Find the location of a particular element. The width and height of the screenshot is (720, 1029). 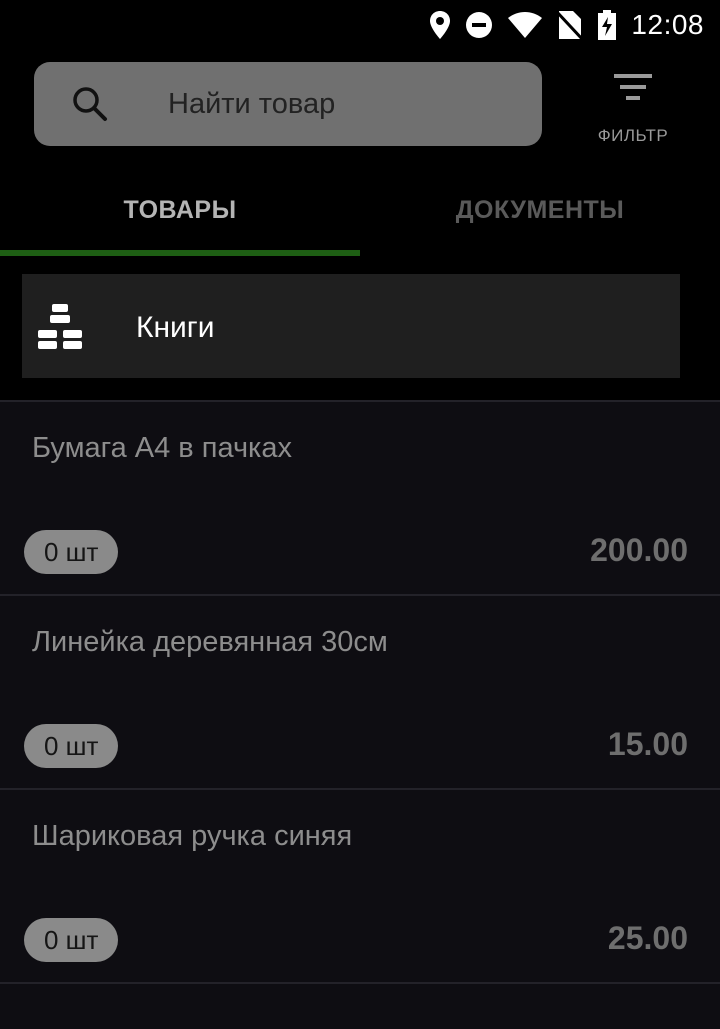

filter-label: ФИЛЬТР is located at coordinates (633, 135).